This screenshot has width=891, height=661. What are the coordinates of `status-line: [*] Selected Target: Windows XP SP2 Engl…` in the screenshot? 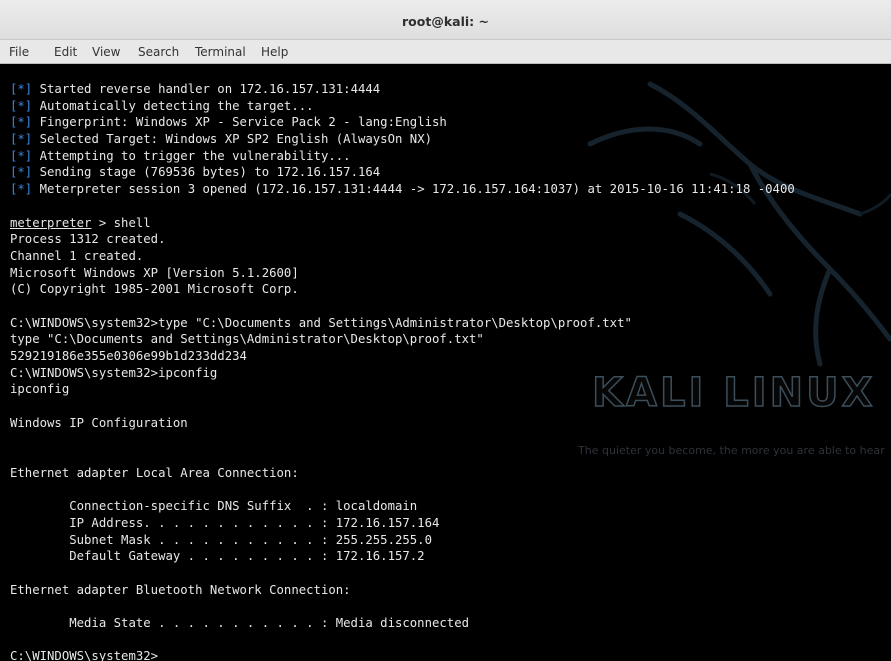 It's located at (402, 139).